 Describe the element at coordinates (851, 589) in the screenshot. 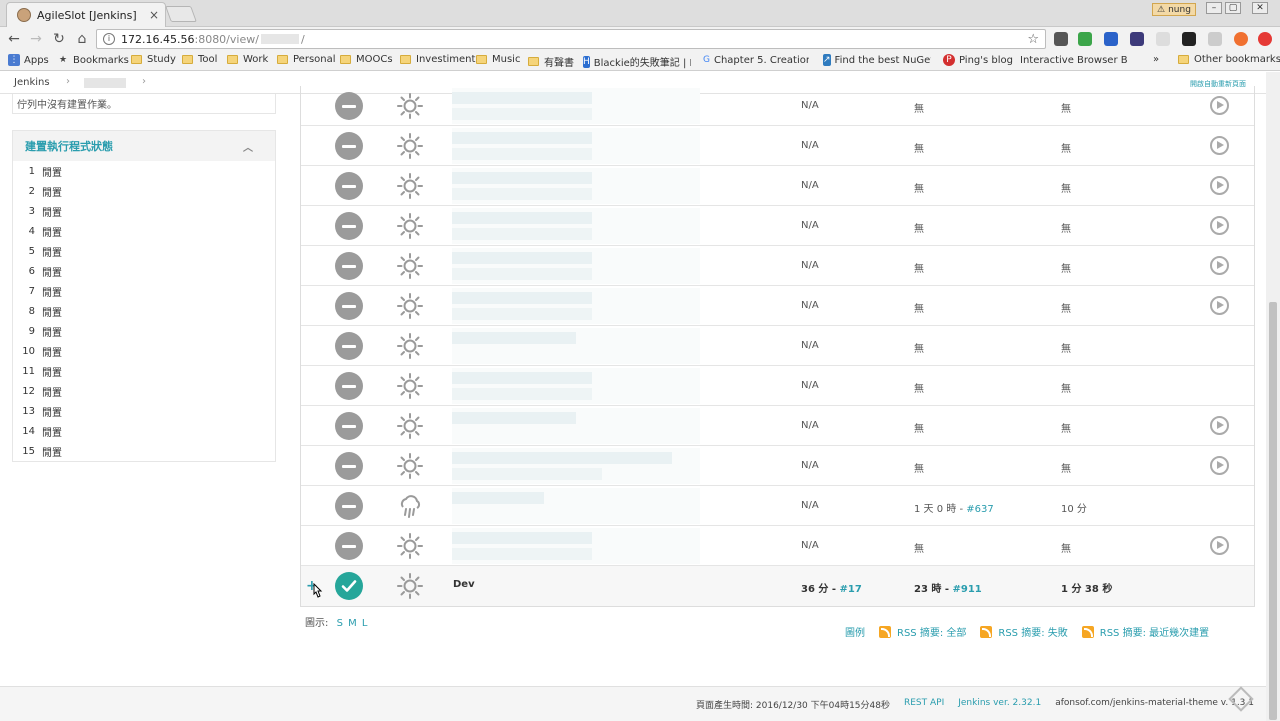

I see `last-success-build-link: #17` at that location.